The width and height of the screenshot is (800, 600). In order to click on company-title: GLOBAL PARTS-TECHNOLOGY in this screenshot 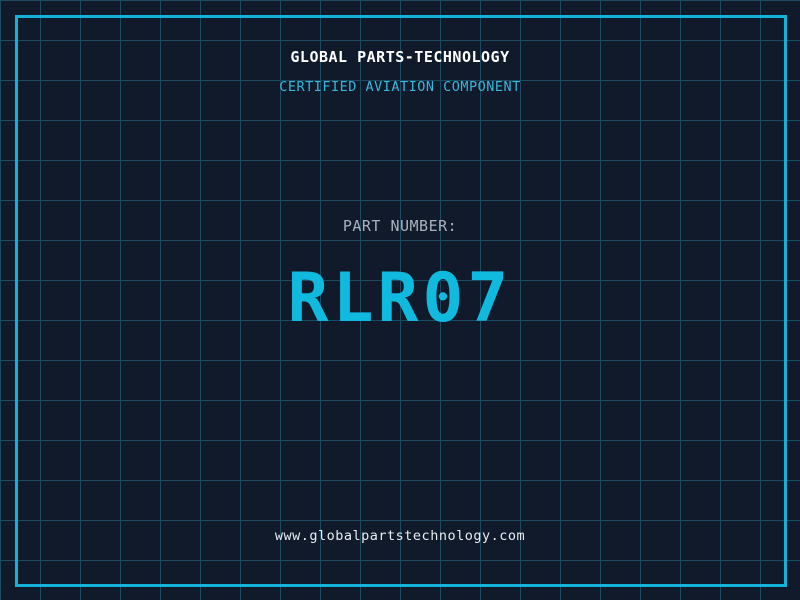, I will do `click(400, 57)`.